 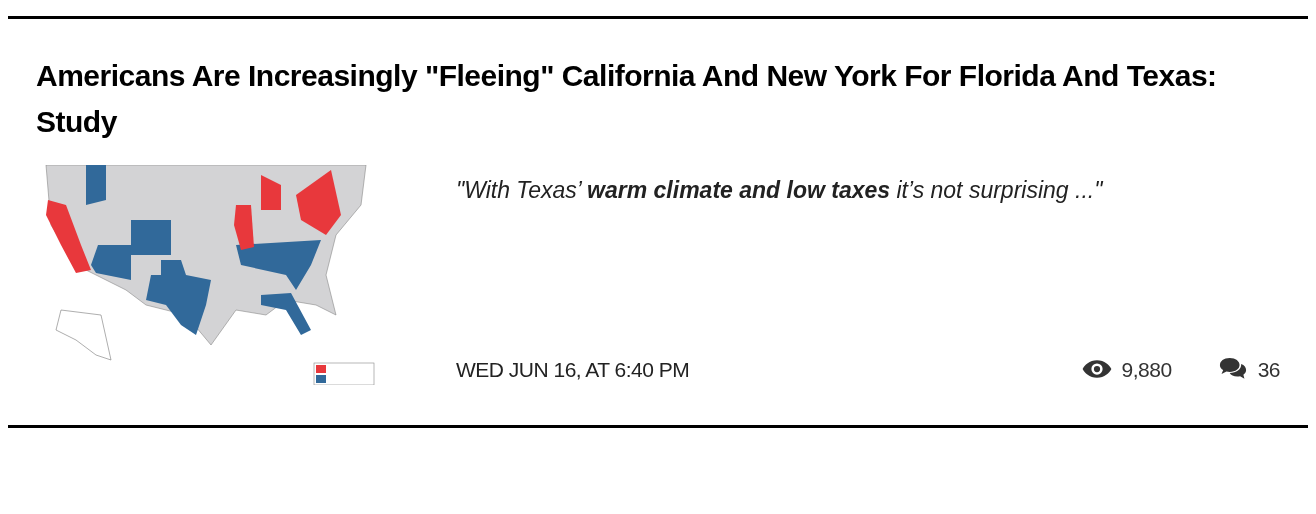 What do you see at coordinates (1146, 369) in the screenshot?
I see `view-count: 9,880` at bounding box center [1146, 369].